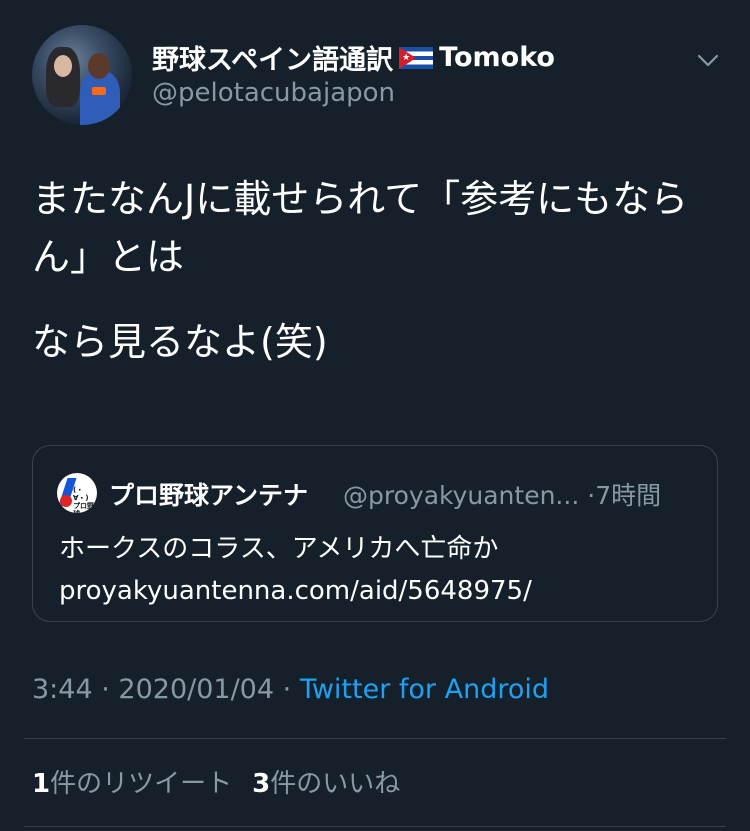 Image resolution: width=750 pixels, height=831 pixels. I want to click on tweet-text-line-1: またなんJに載せられて「参考にもならん」とは, so click(360, 228).